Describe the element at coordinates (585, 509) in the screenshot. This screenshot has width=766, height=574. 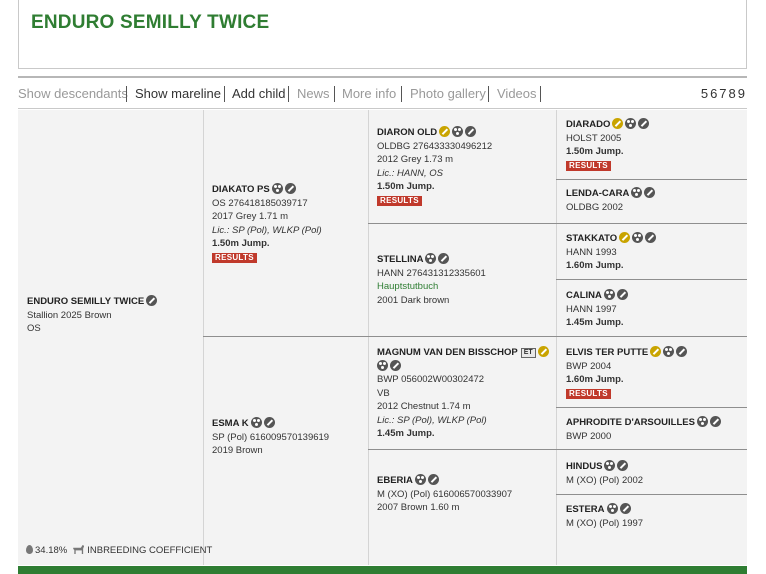
I see `horse-name: ESTERA` at that location.